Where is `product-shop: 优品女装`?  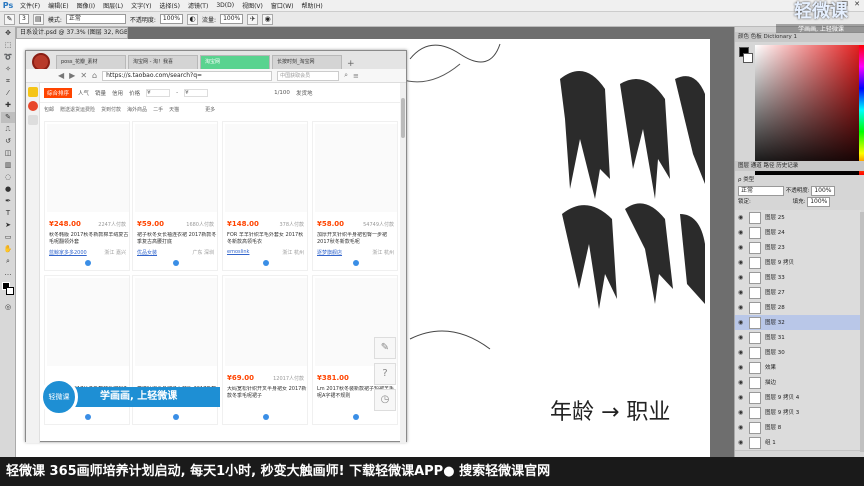
product-shop: 优品女装 is located at coordinates (147, 252).